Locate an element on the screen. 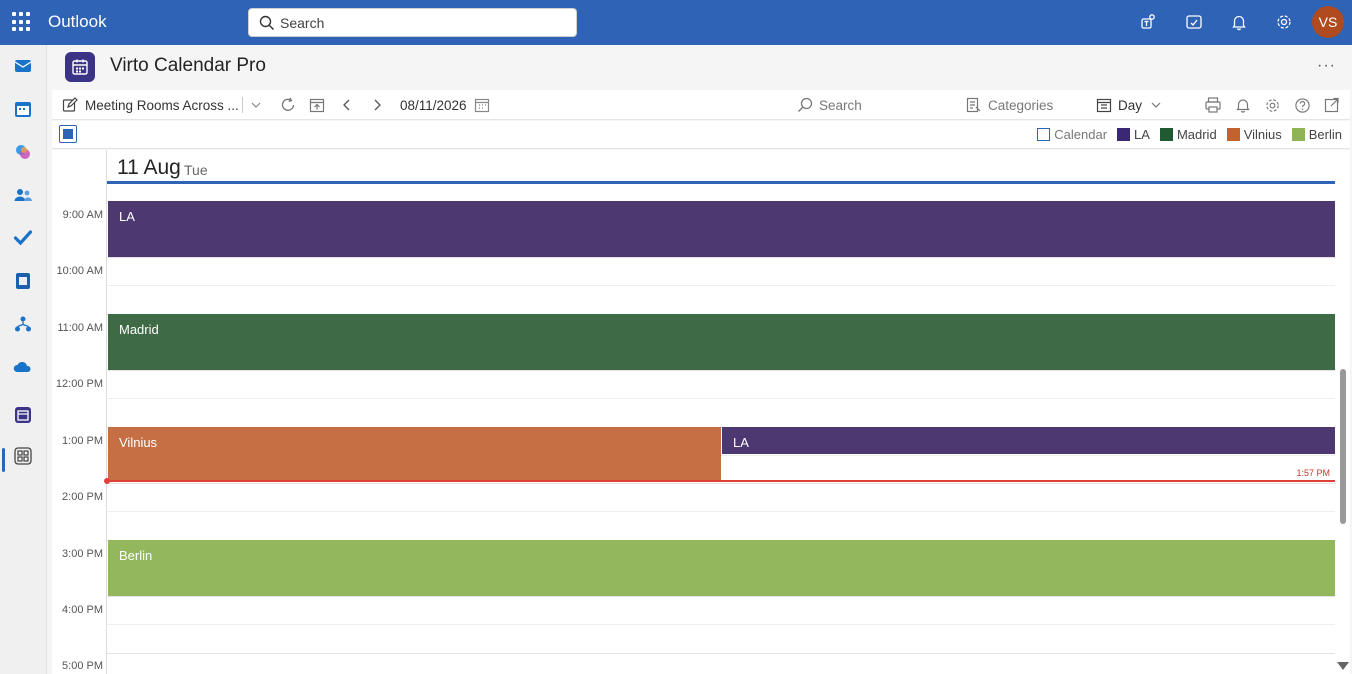 The width and height of the screenshot is (1352, 674). current-date: 08/11/2026 is located at coordinates (433, 105).